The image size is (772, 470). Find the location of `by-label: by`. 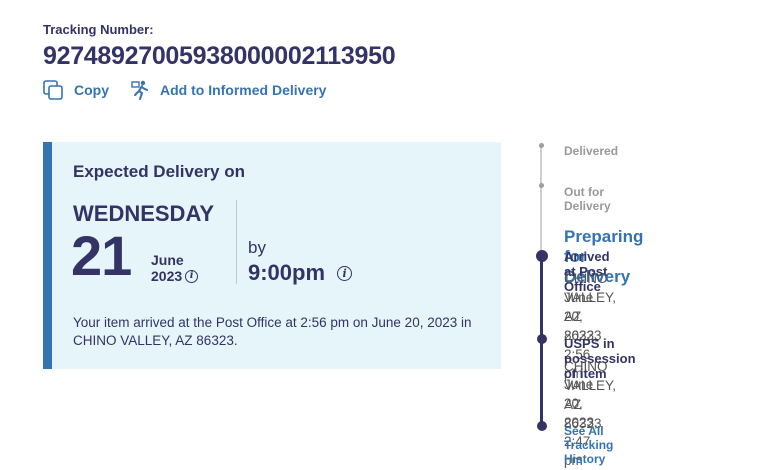

by-label: by is located at coordinates (257, 247).